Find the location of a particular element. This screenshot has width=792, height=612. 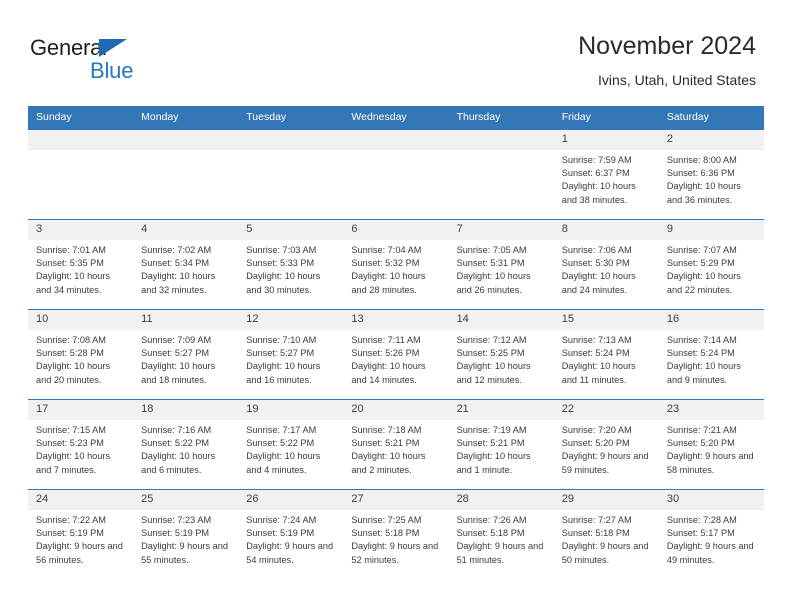

page-title: November 2024 is located at coordinates (667, 46).